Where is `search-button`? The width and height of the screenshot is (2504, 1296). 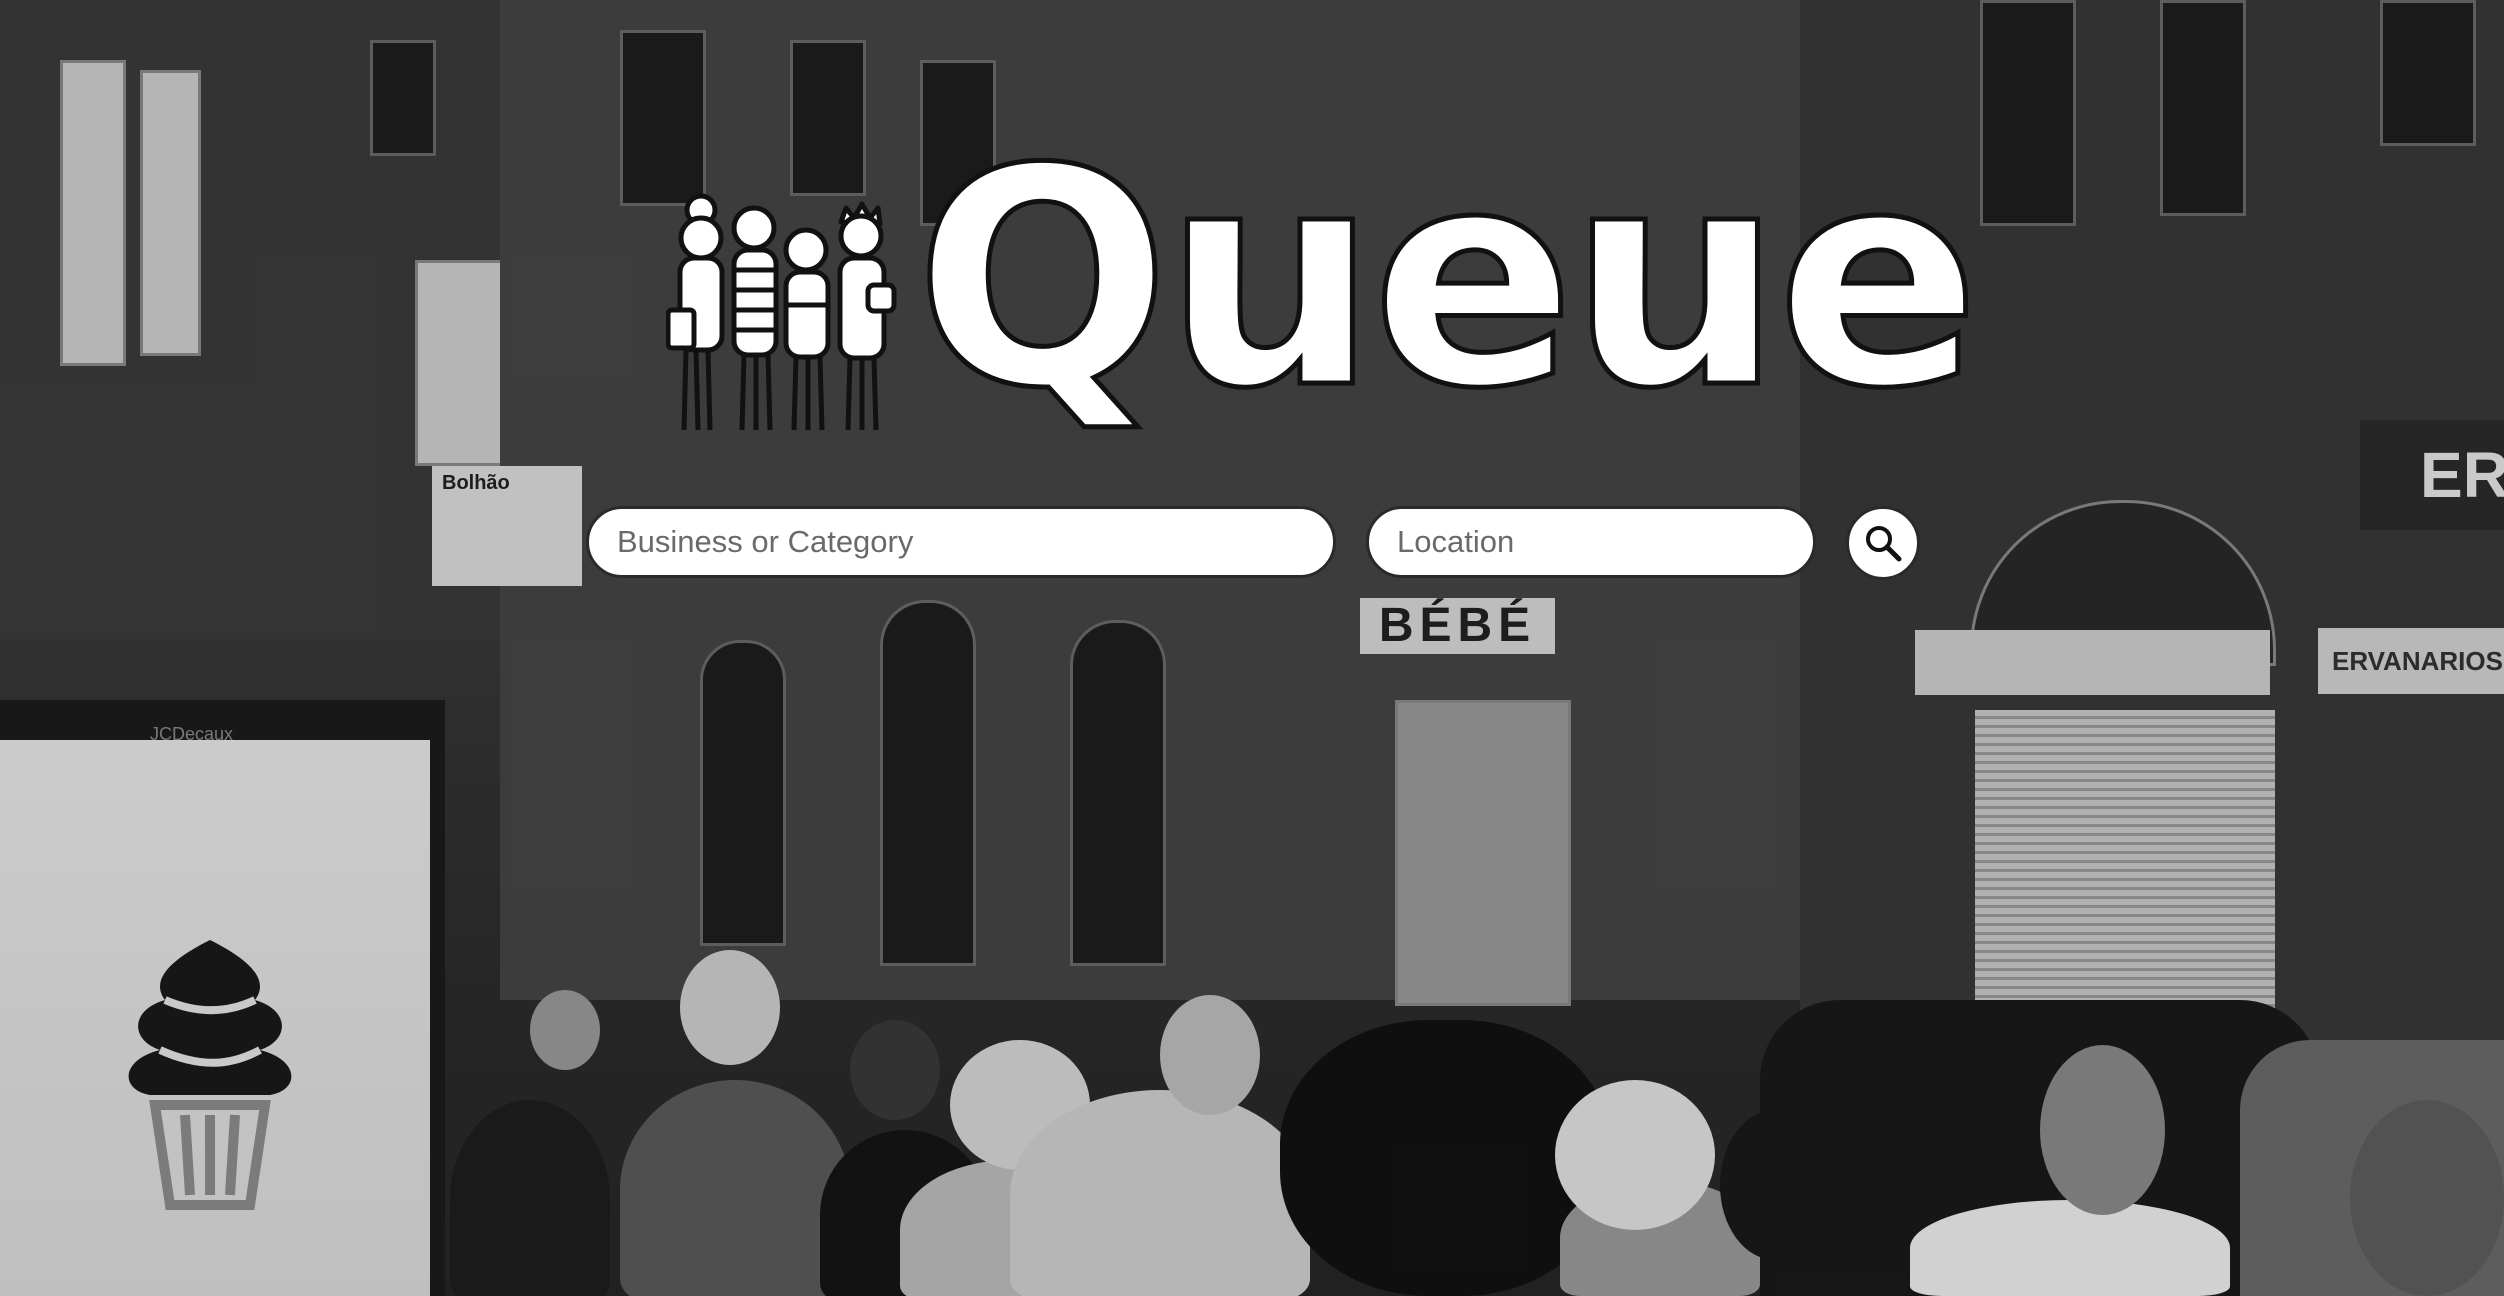 search-button is located at coordinates (1883, 543).